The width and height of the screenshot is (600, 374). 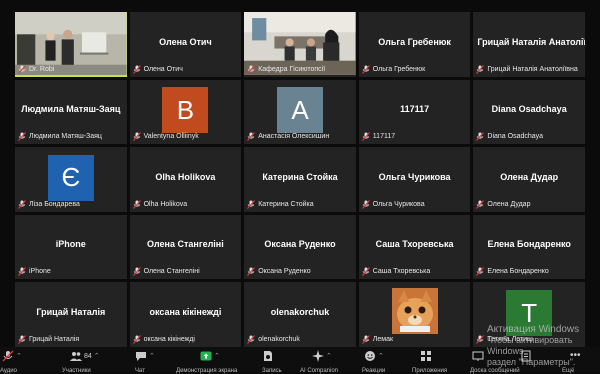 What do you see at coordinates (370, 356) in the screenshot?
I see `smiley-icon` at bounding box center [370, 356].